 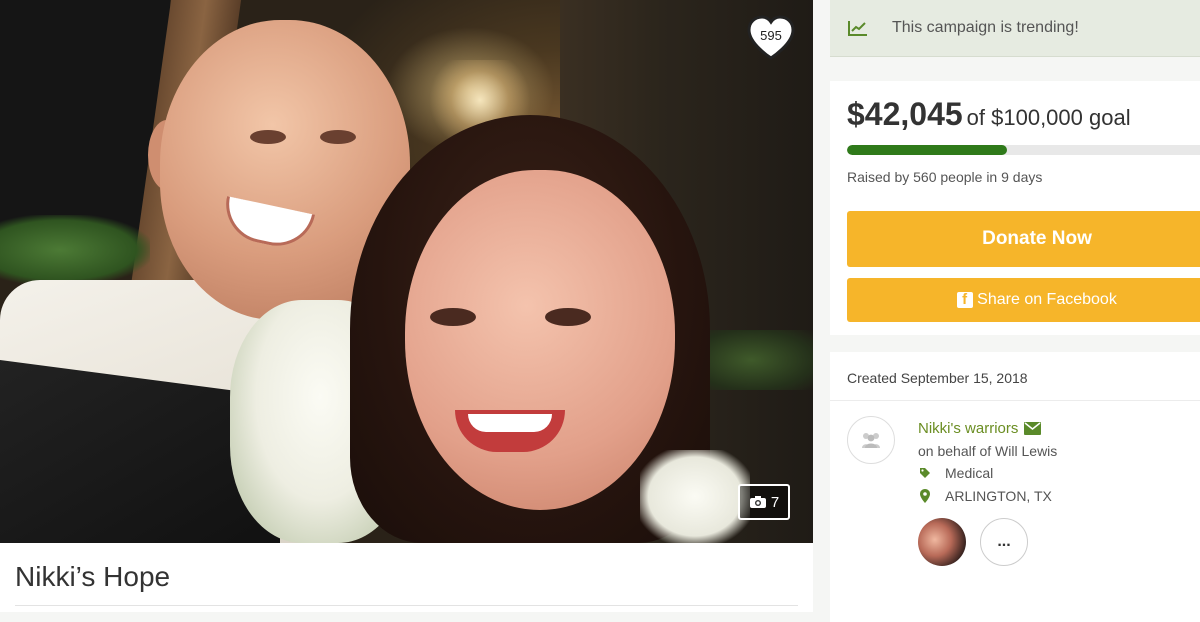 I want to click on user-group-icon, so click(x=871, y=440).